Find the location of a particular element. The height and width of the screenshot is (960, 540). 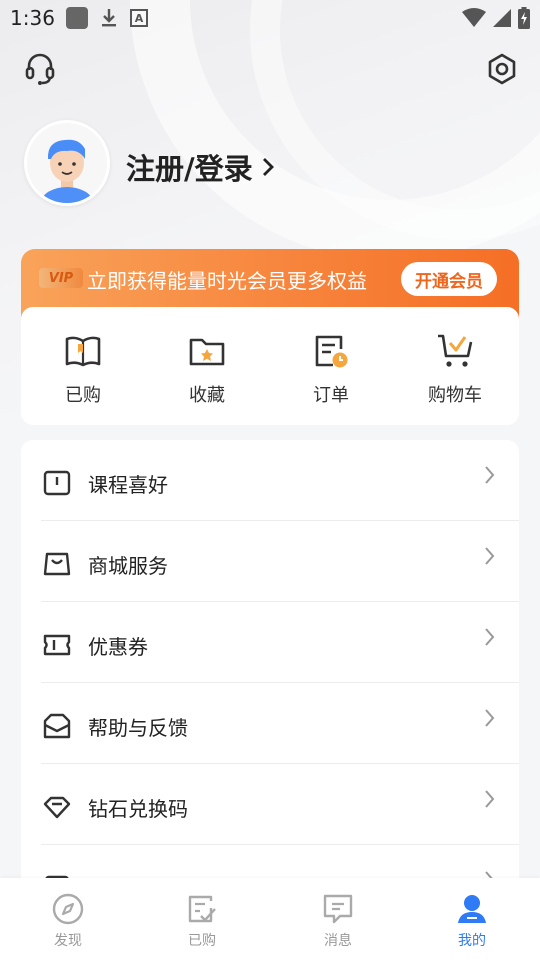

signal-icon is located at coordinates (502, 20).